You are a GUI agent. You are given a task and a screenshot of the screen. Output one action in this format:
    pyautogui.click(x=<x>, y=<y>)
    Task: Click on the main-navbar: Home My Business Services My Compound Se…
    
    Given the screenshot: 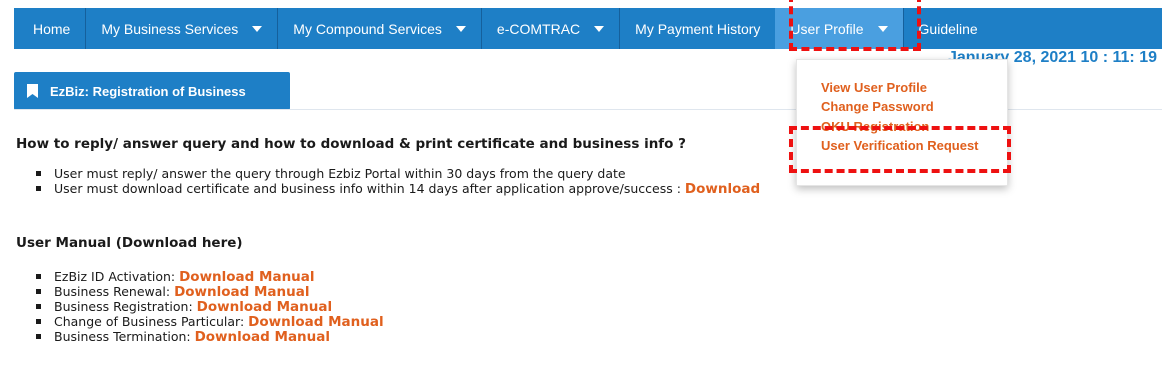 What is the action you would take?
    pyautogui.click(x=588, y=28)
    